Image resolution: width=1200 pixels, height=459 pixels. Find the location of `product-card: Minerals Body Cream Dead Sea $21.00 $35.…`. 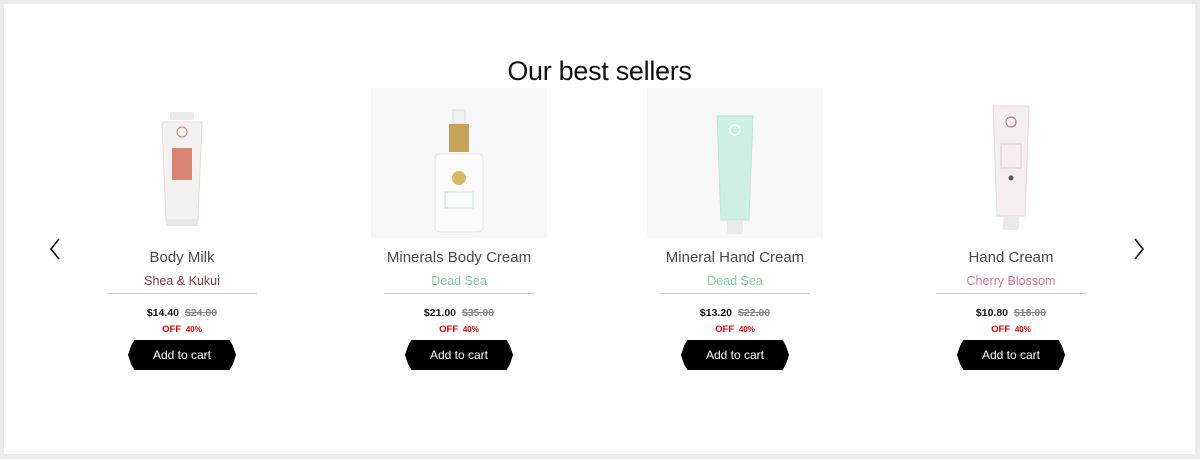

product-card: Minerals Body Cream Dead Sea $21.00 $35.… is located at coordinates (459, 233).